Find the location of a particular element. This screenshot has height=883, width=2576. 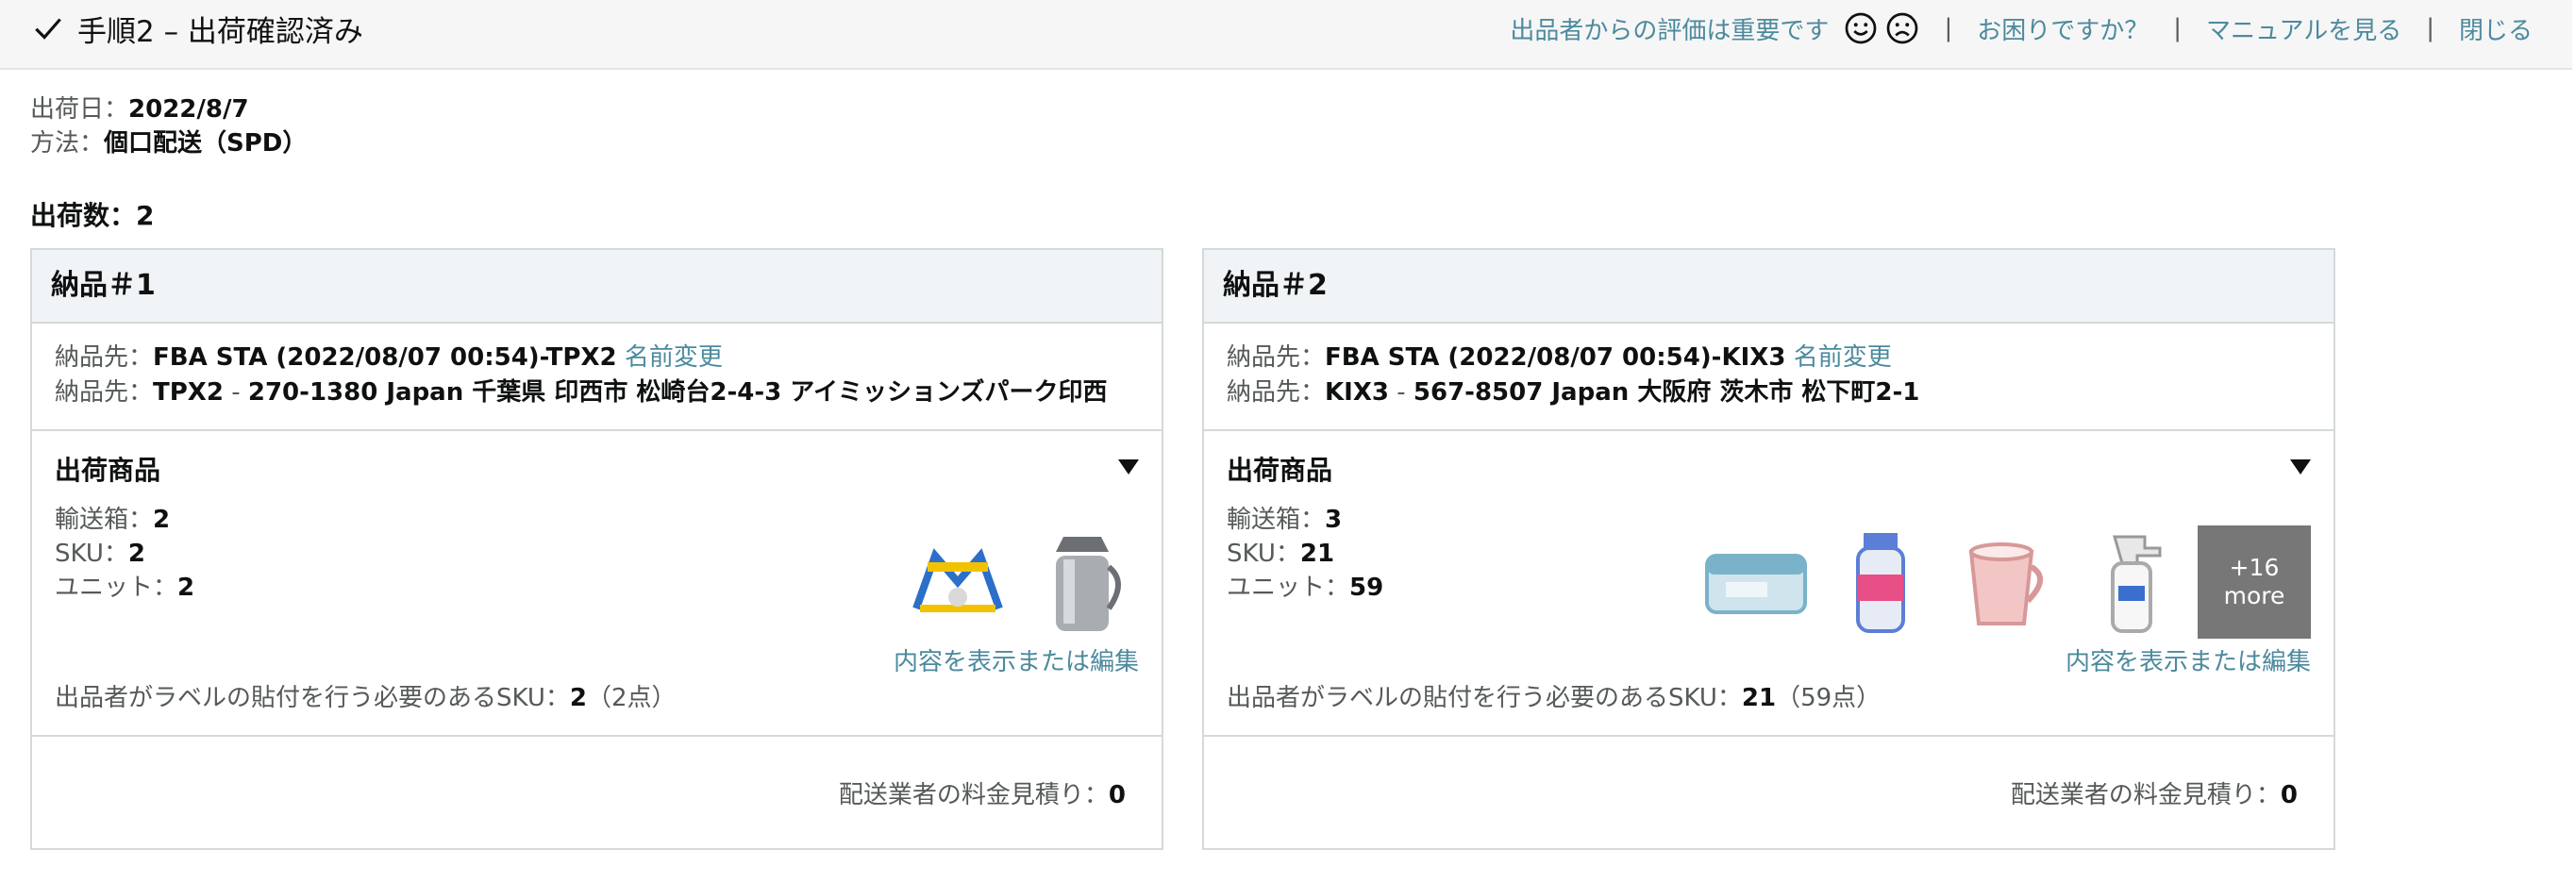

help-link: お困りですか？ is located at coordinates (2063, 28).